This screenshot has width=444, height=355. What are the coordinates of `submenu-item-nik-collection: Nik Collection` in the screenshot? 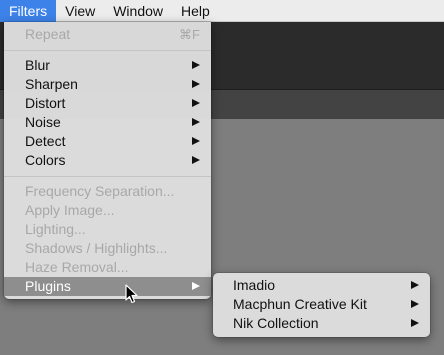 It's located at (321, 323).